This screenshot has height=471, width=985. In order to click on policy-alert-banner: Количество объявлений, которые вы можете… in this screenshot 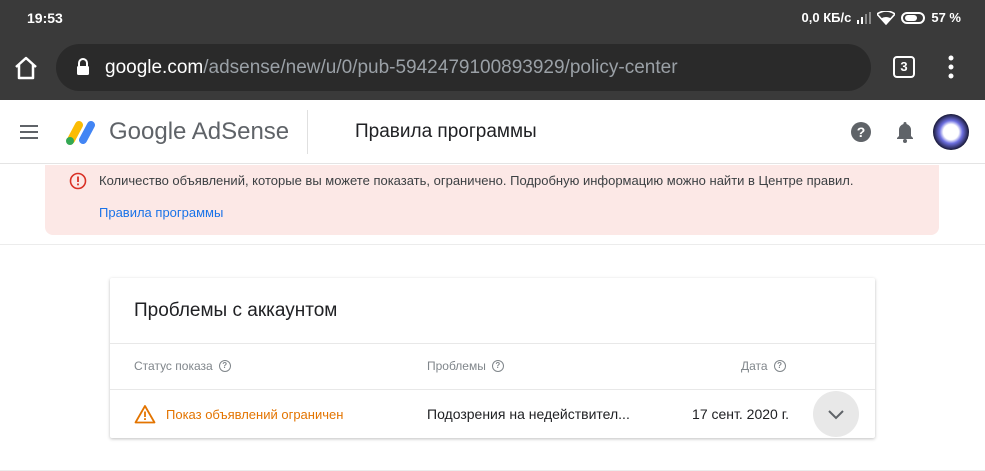, I will do `click(492, 200)`.